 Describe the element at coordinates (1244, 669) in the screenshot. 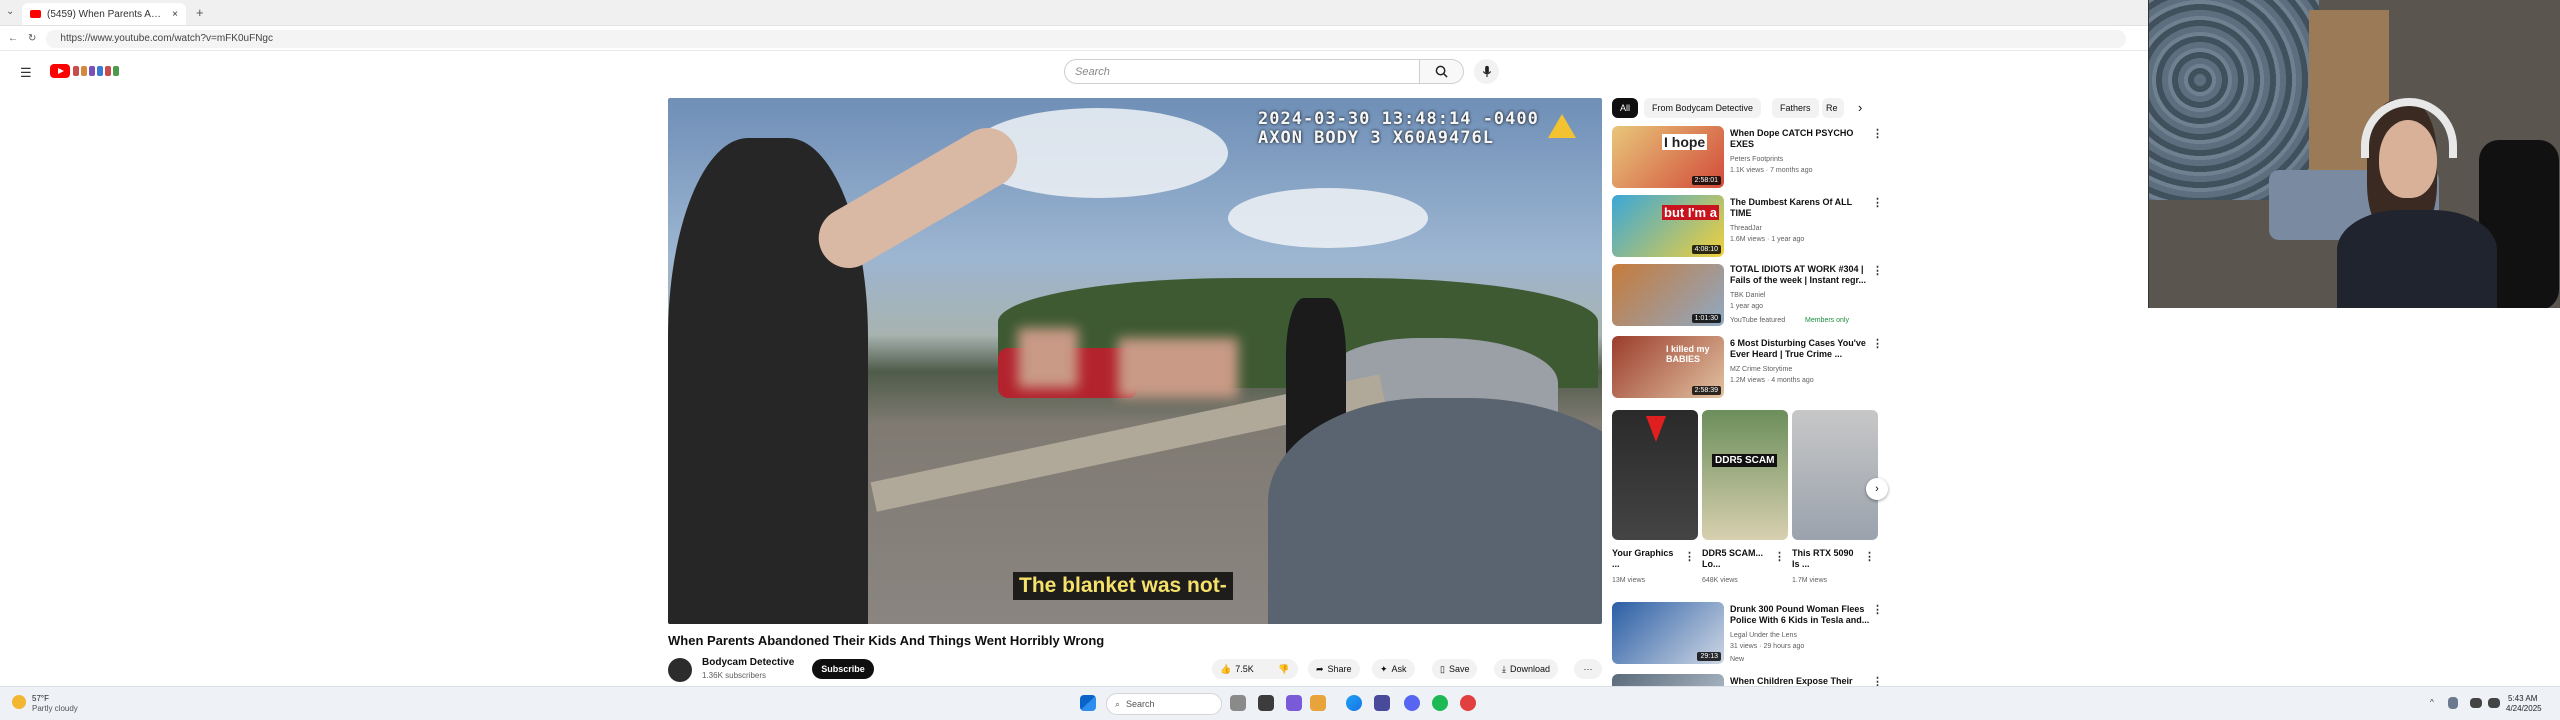

I see `like-count: 7.5K` at that location.